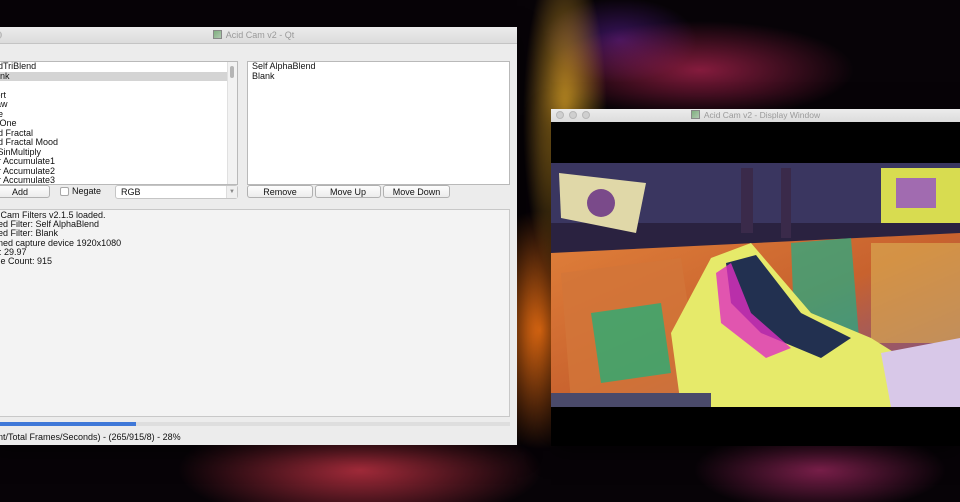  What do you see at coordinates (68, 424) in the screenshot?
I see `progress-fill` at bounding box center [68, 424].